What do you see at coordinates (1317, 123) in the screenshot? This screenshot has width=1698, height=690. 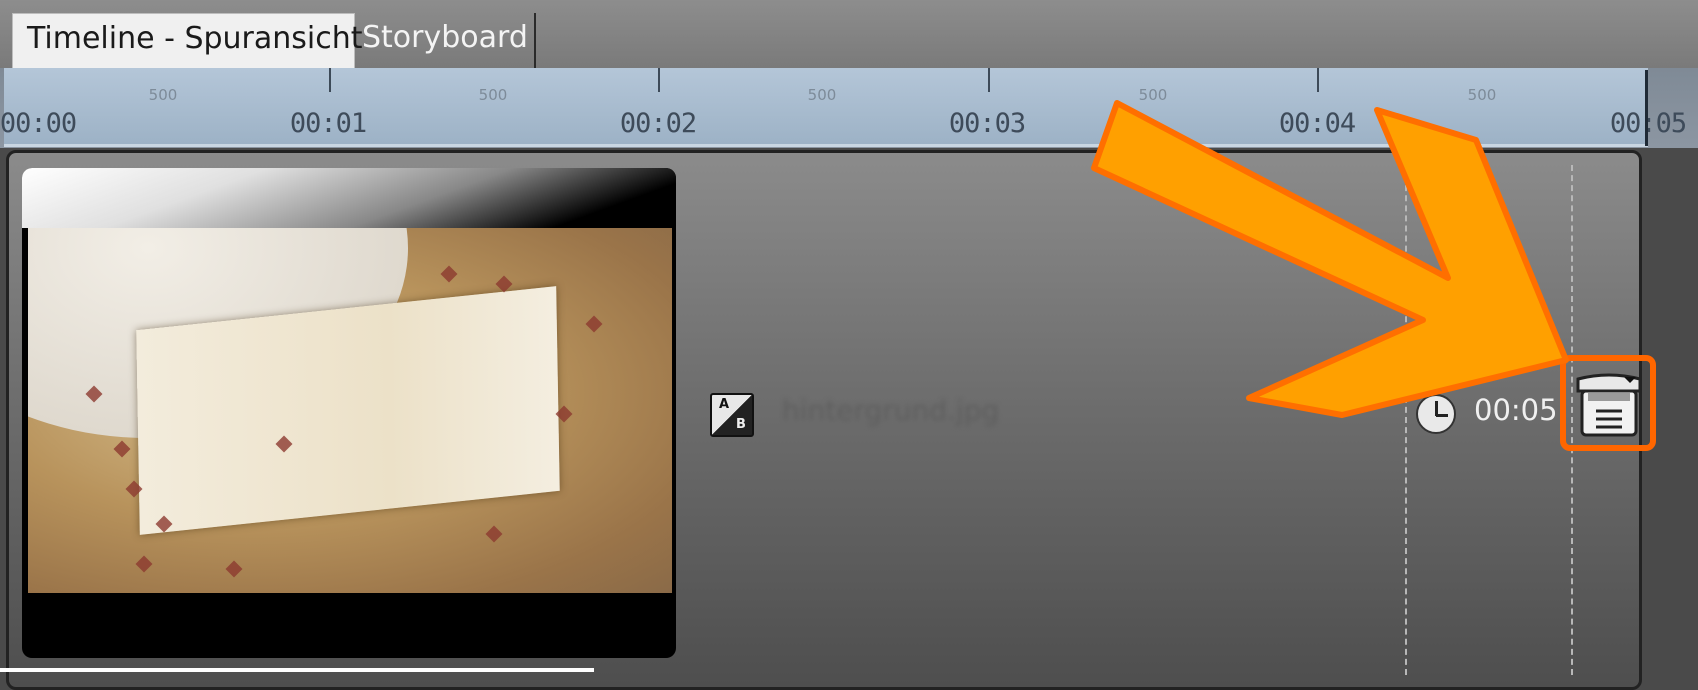 I see `ruler-time-label: 00:04` at bounding box center [1317, 123].